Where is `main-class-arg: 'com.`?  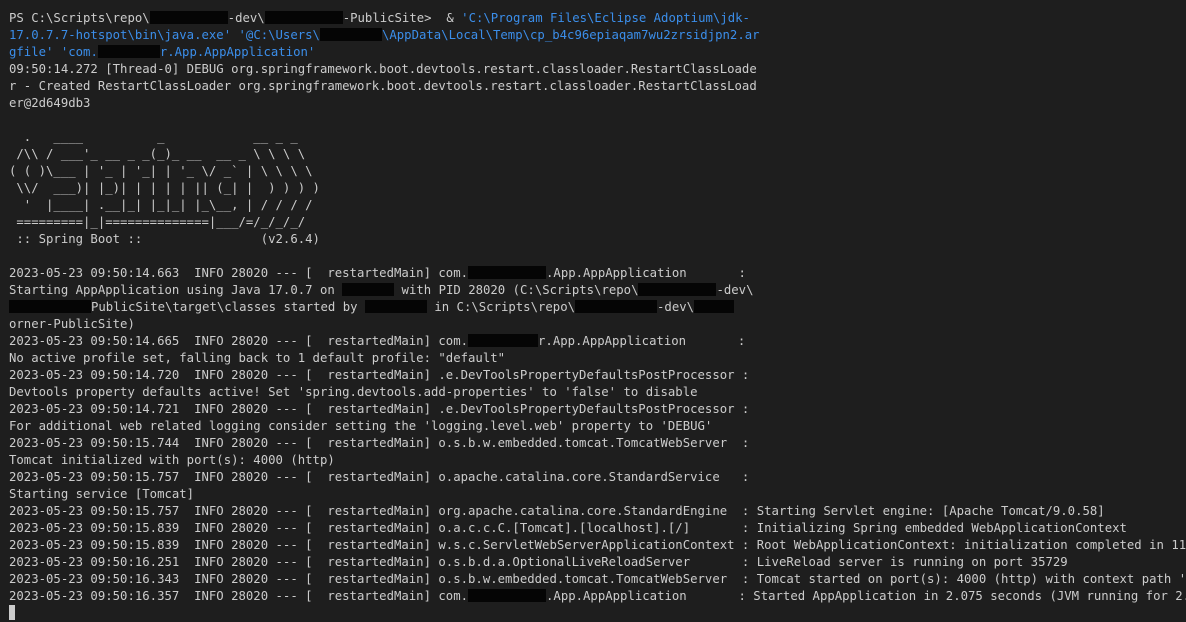 main-class-arg: 'com. is located at coordinates (75, 52).